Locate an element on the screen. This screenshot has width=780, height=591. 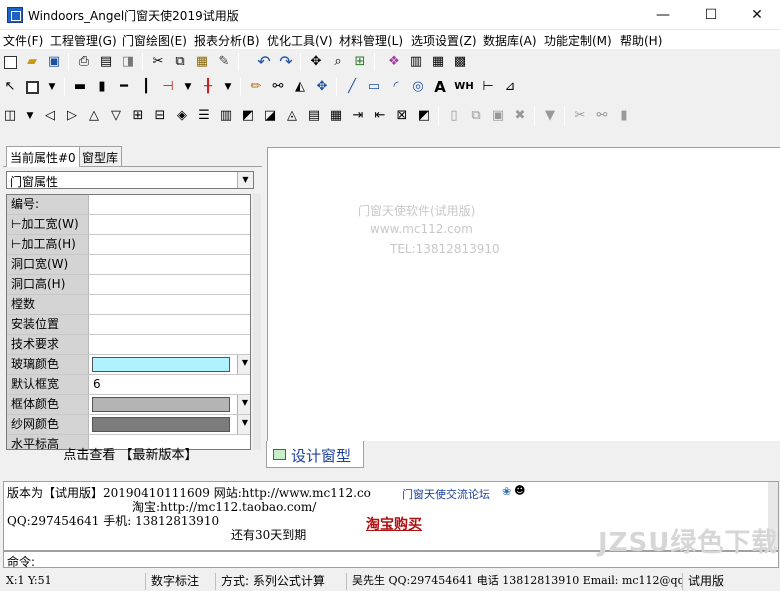
menu-options: 选项设置(Z) is located at coordinates (444, 40).